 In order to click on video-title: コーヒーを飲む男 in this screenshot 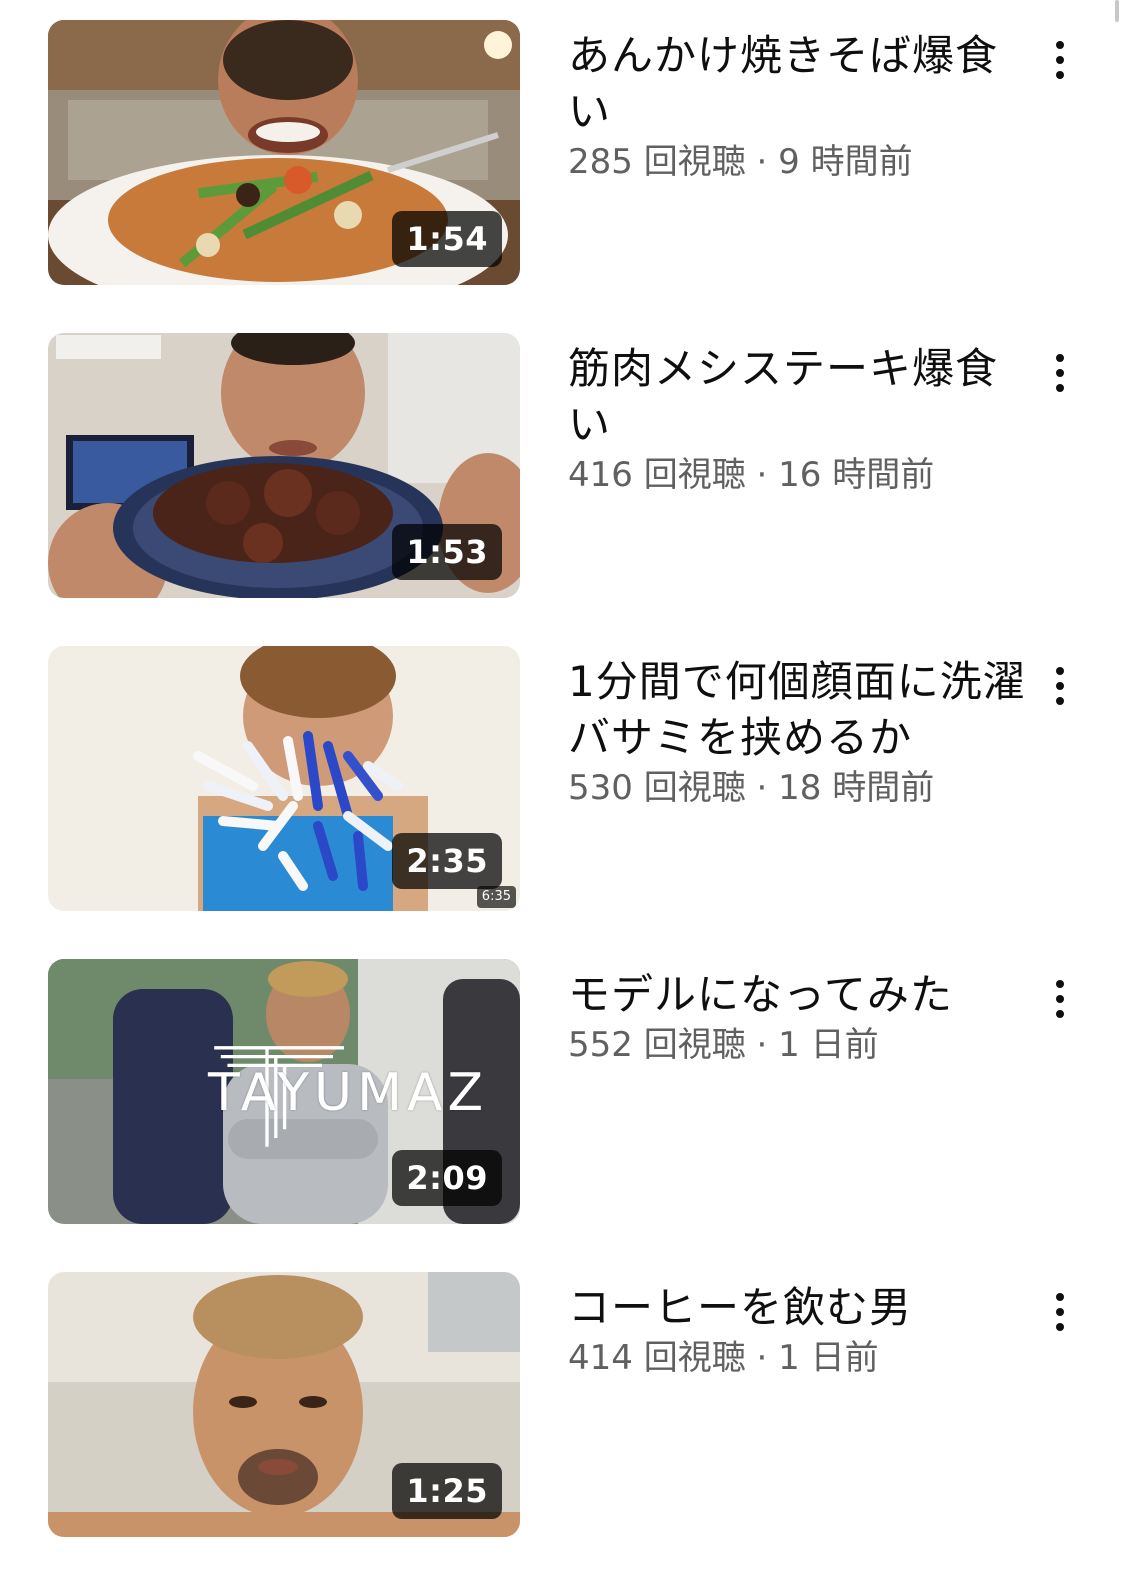, I will do `click(798, 1308)`.